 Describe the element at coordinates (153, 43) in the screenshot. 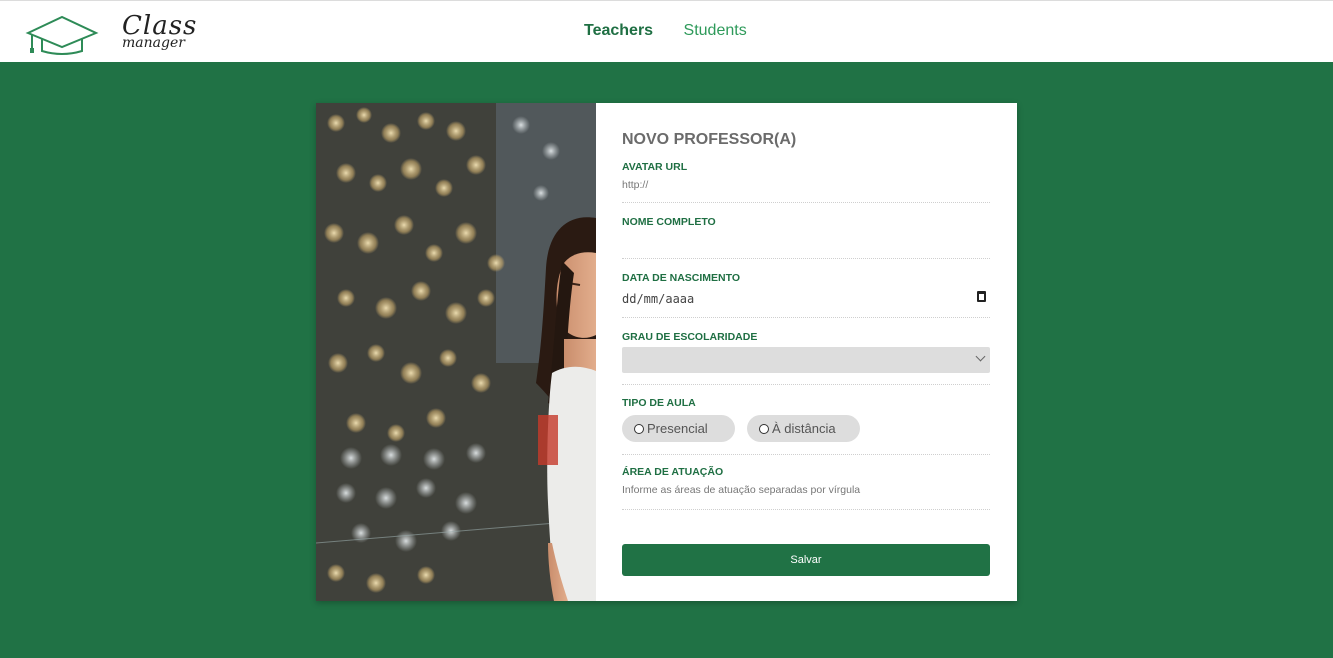

I see `logo-subtext: manager` at that location.